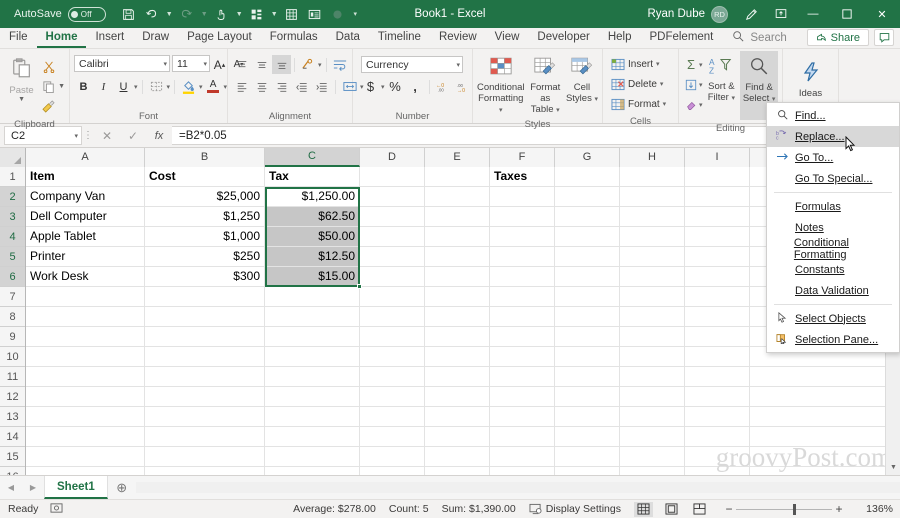 This screenshot has height=521, width=900. Describe the element at coordinates (833, 290) in the screenshot. I see `menu-item-data-validation: Data Validation` at that location.